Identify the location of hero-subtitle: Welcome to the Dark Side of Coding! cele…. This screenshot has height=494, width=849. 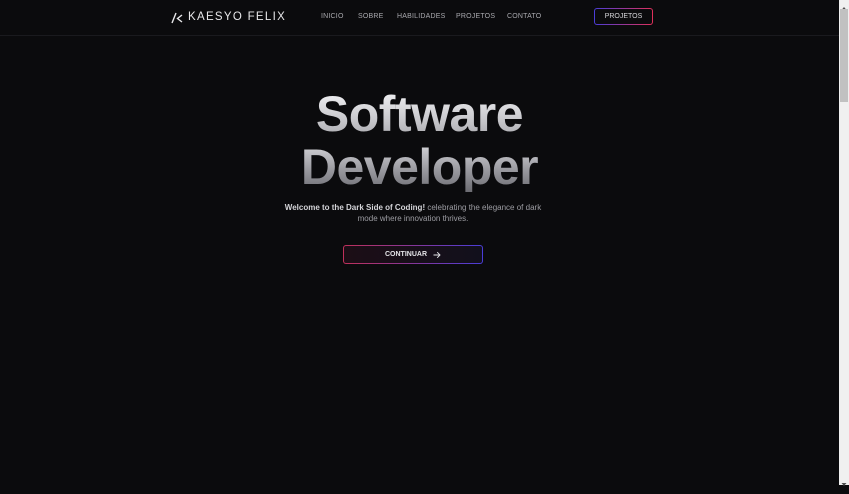
(413, 213).